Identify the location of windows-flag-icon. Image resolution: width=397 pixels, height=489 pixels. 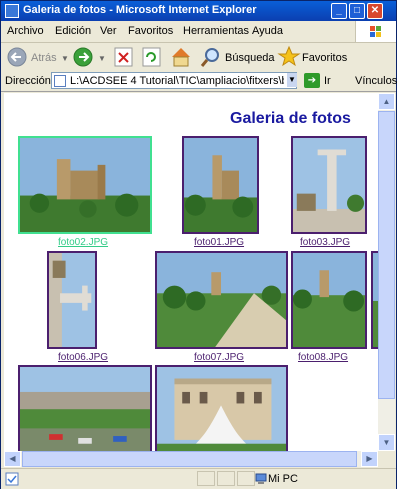
(375, 31).